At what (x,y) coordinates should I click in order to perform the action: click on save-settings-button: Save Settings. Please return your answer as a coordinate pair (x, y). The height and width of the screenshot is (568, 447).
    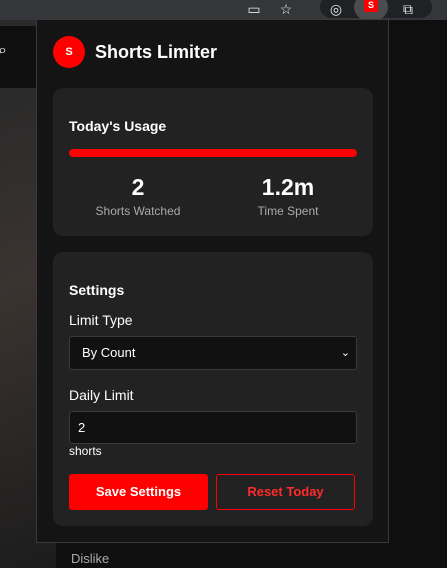
    Looking at the image, I should click on (138, 492).